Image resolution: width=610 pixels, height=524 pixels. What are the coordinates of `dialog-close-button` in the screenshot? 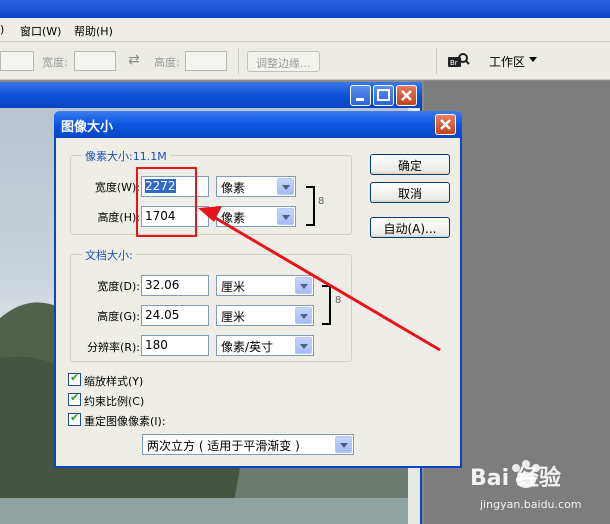 It's located at (445, 124).